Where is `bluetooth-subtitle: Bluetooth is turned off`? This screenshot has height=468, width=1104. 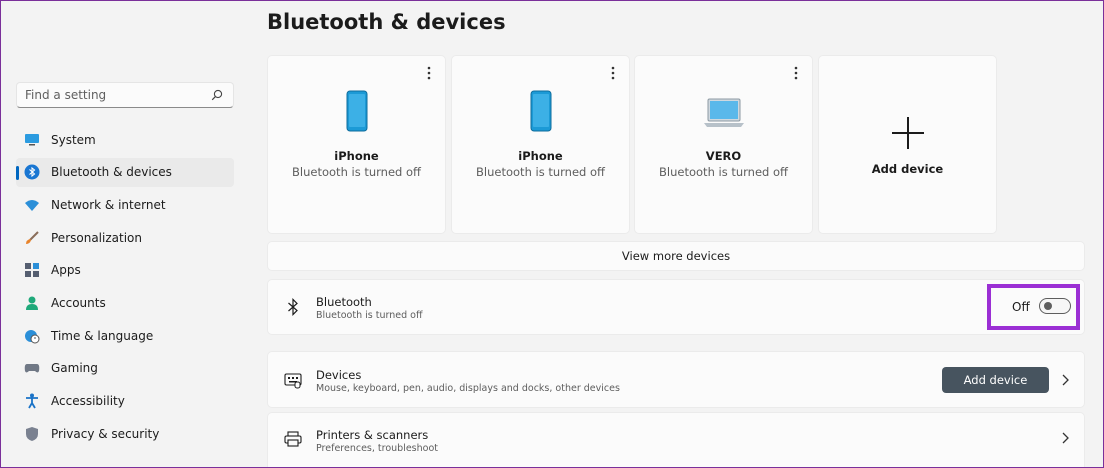
bluetooth-subtitle: Bluetooth is turned off is located at coordinates (369, 315).